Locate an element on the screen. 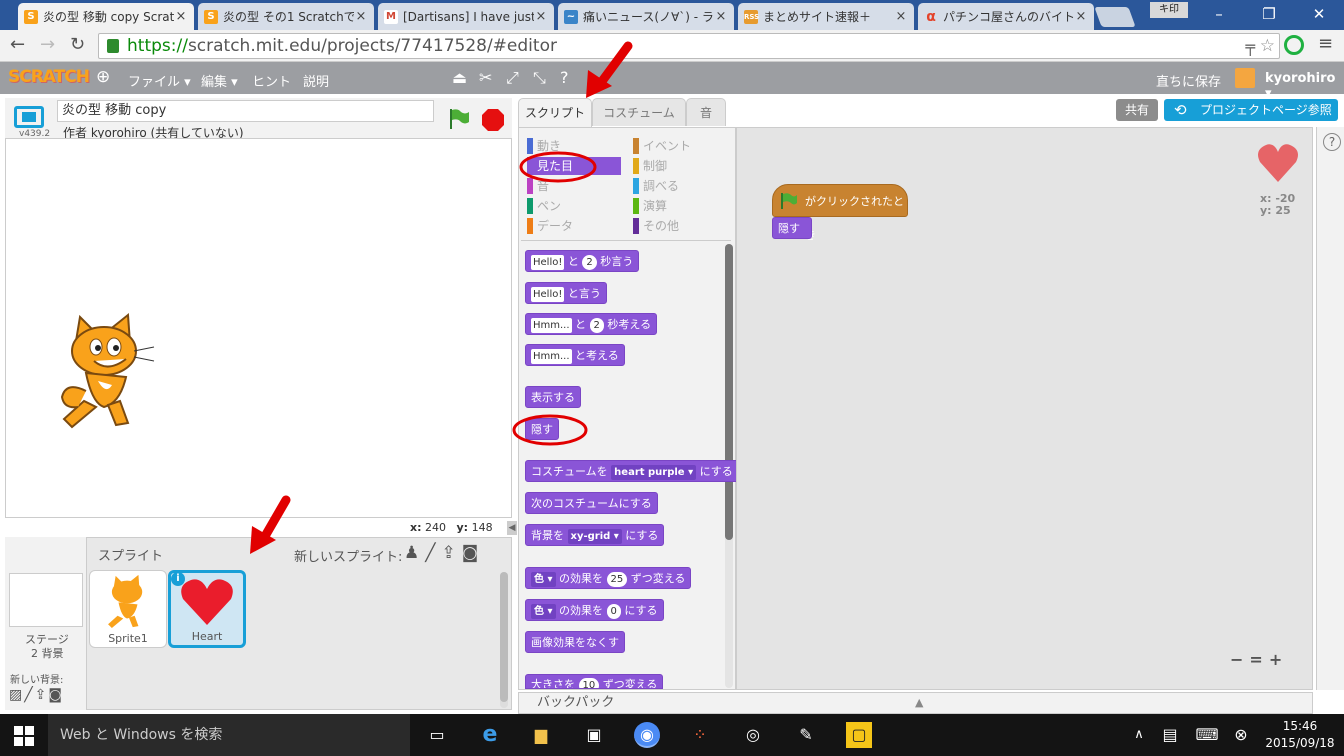 The image size is (1344, 756). help-block-icon: ? is located at coordinates (564, 77).